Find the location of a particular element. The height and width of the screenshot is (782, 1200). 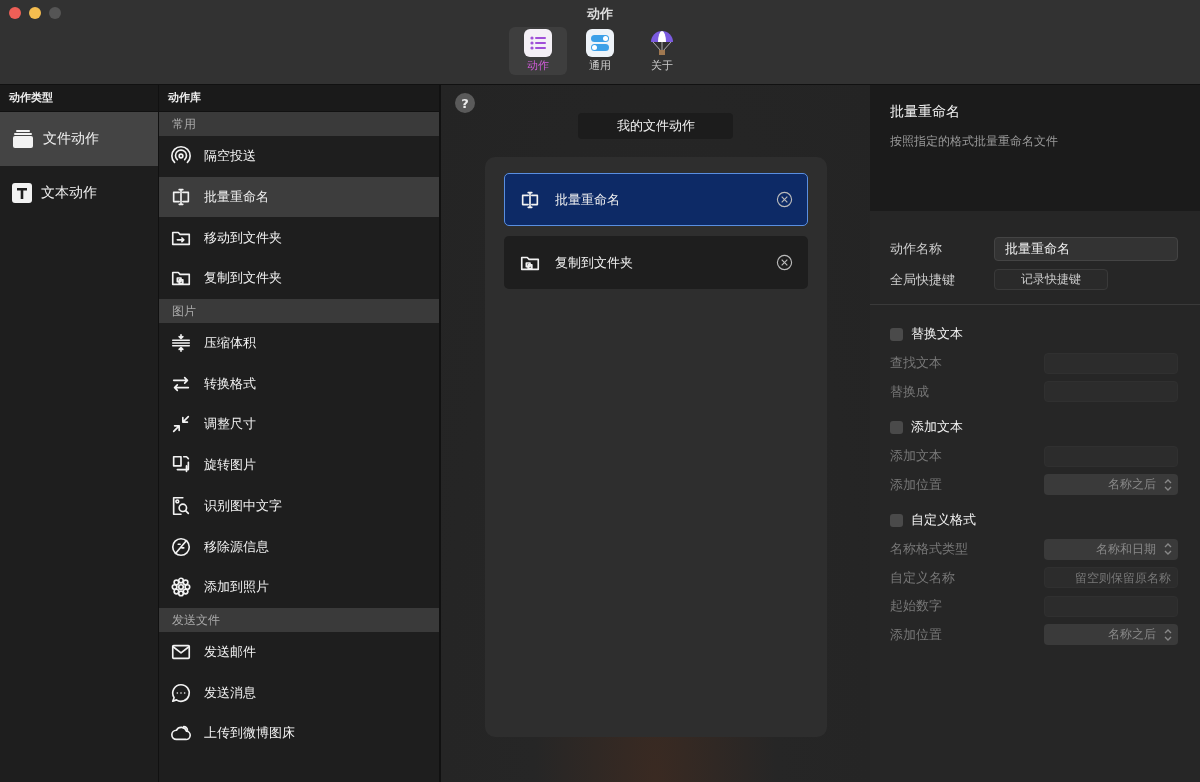

library-item: 复制到文件夹 is located at coordinates (299, 278).